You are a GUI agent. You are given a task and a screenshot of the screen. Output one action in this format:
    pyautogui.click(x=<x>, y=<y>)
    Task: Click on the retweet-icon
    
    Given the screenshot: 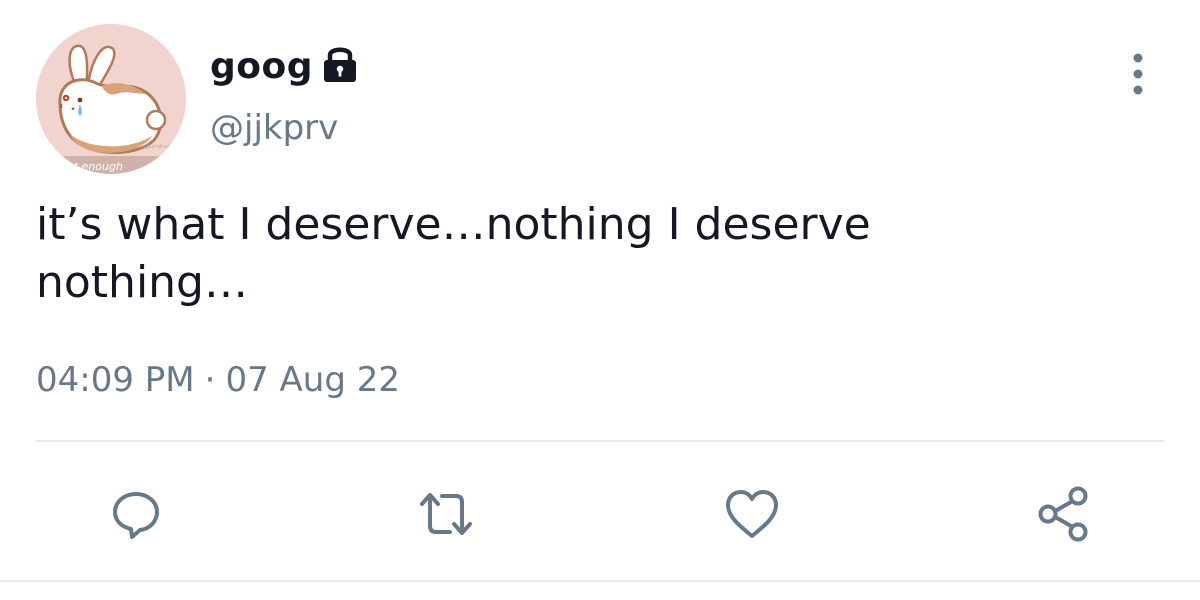 What is the action you would take?
    pyautogui.click(x=446, y=514)
    